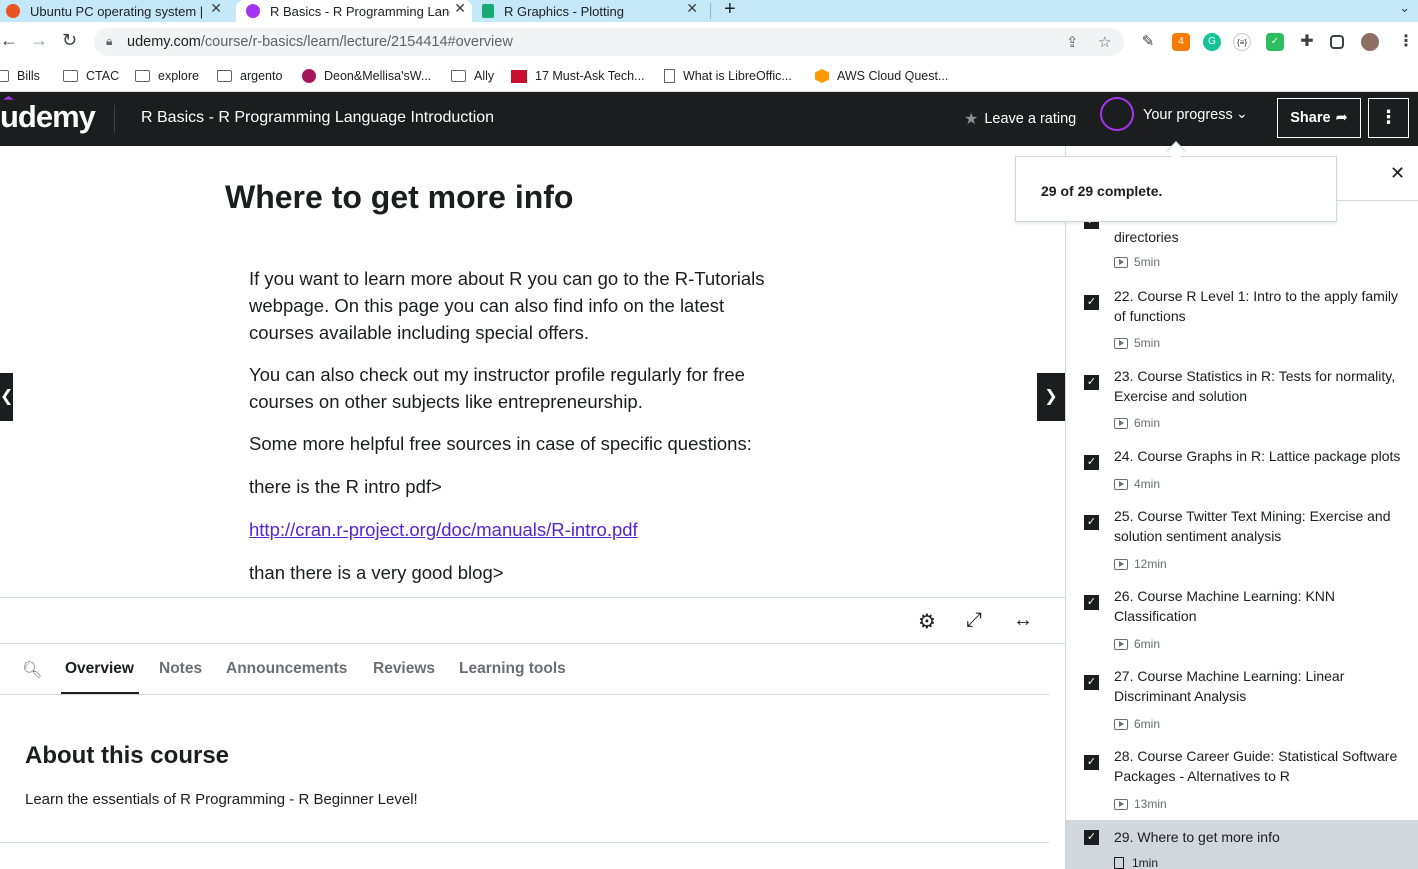  I want to click on share-label: Share, so click(1310, 118).